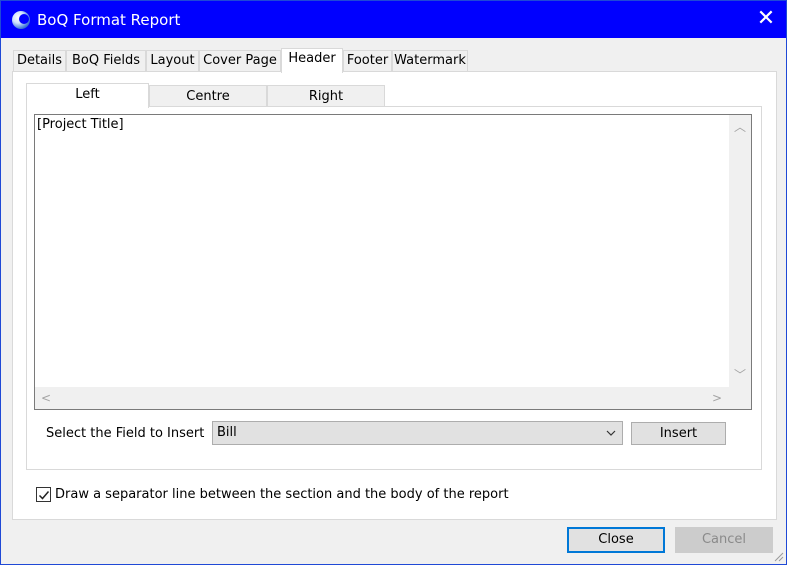 The height and width of the screenshot is (565, 787). What do you see at coordinates (87, 95) in the screenshot?
I see `subtab-left: Left` at bounding box center [87, 95].